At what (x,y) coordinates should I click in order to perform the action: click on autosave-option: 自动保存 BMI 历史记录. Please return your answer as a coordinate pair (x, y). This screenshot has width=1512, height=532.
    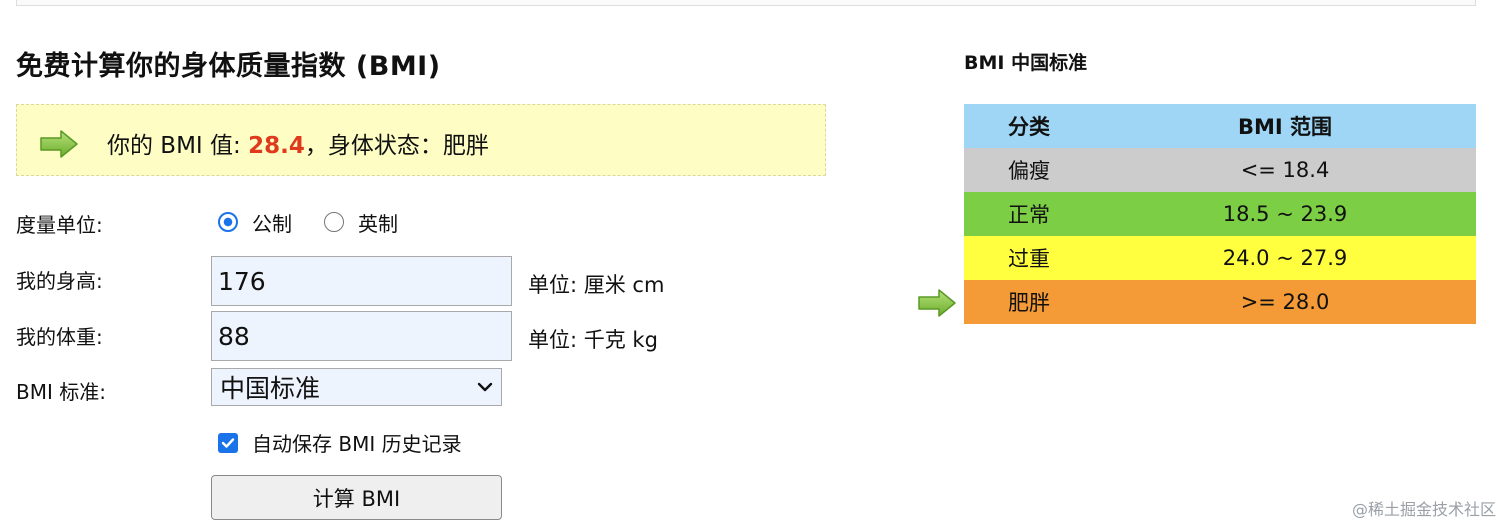
    Looking at the image, I should click on (340, 442).